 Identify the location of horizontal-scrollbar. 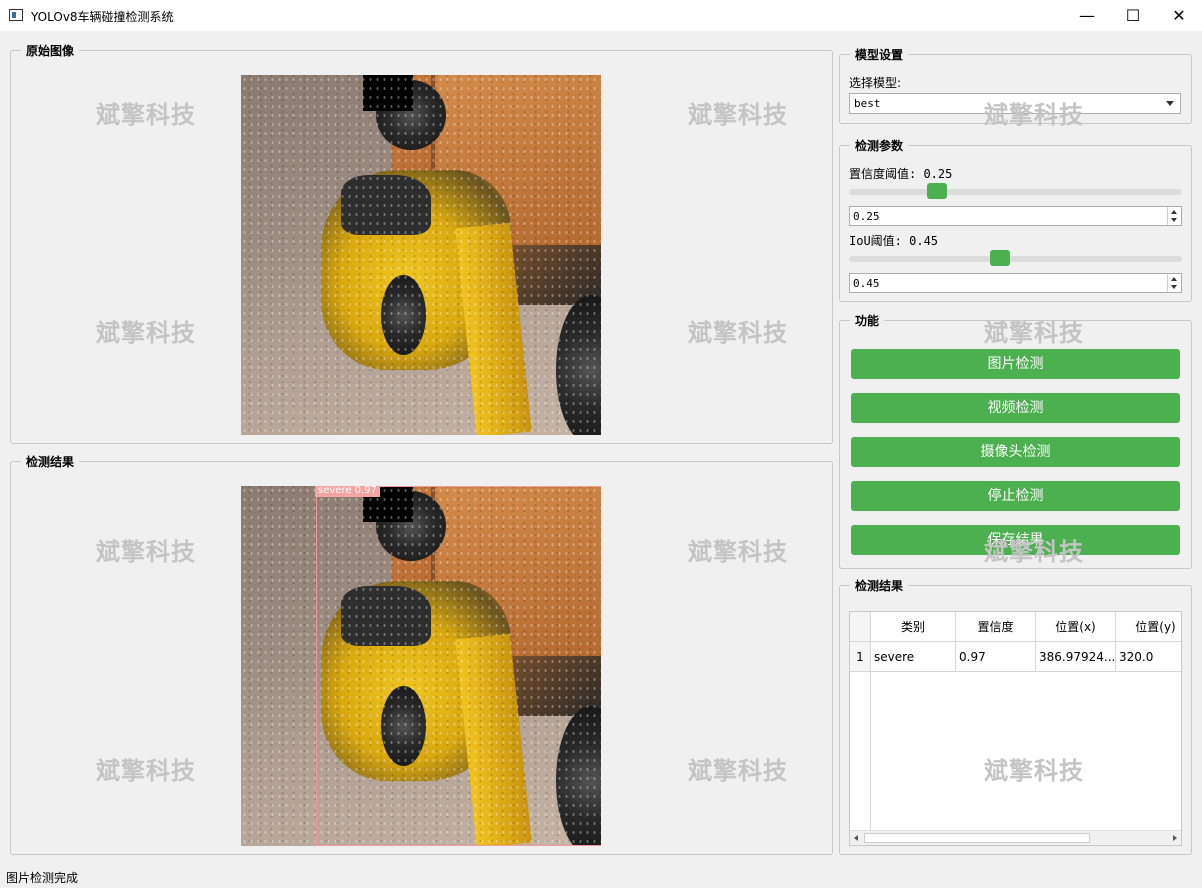
(1015, 837).